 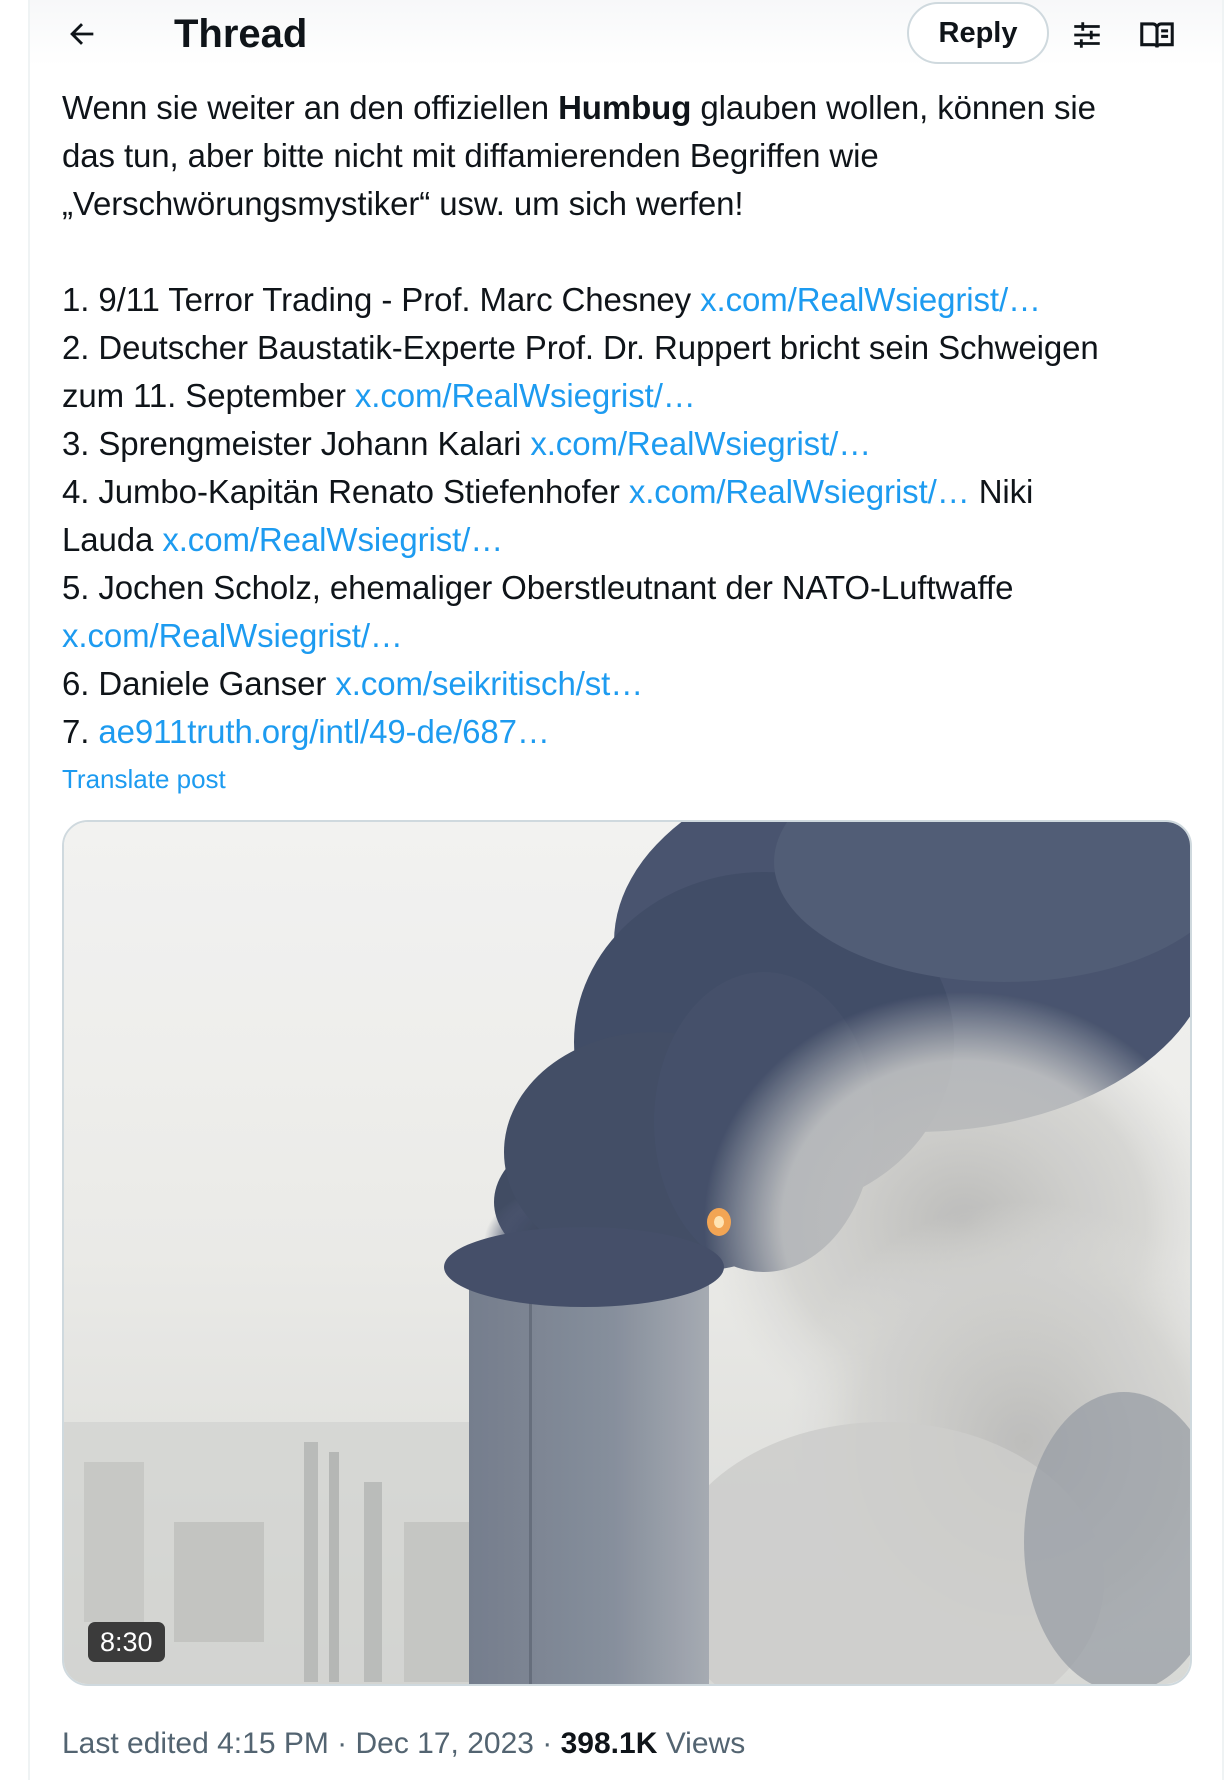 What do you see at coordinates (144, 779) in the screenshot?
I see `translate-post-link: Translate post` at bounding box center [144, 779].